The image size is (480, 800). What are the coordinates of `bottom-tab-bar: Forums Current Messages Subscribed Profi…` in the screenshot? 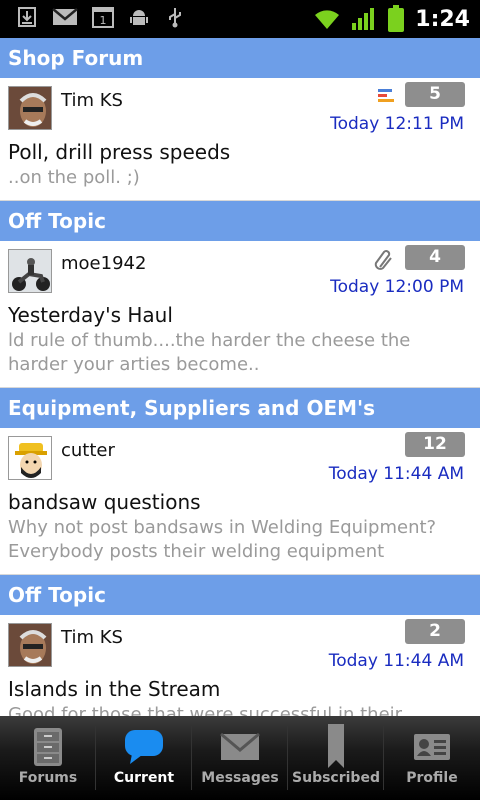 It's located at (240, 758).